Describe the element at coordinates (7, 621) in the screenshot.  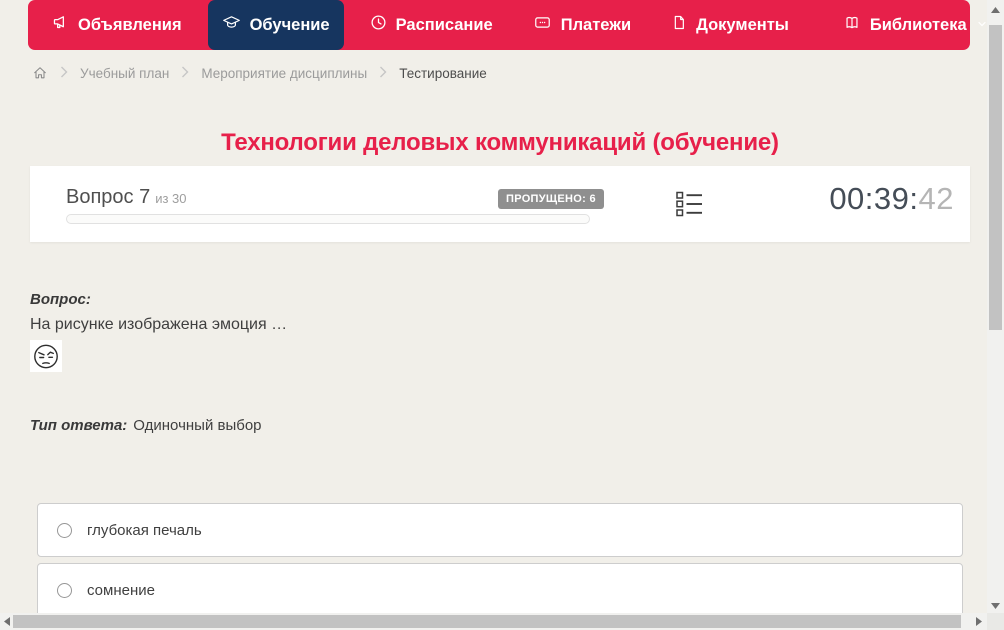
I see `scroll-left-arrow` at that location.